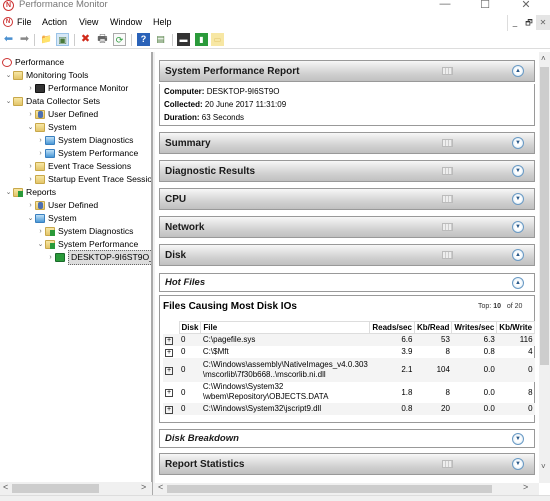 This screenshot has width=550, height=501. What do you see at coordinates (84, 140) in the screenshot?
I see `tree-item-system-diagnostics: › System Diagnostics` at bounding box center [84, 140].